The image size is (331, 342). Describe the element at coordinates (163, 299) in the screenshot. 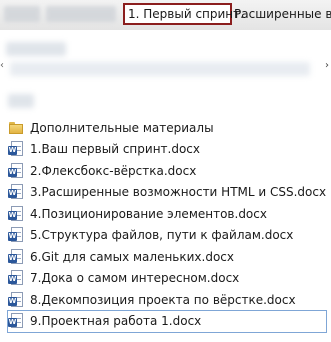

I see `file-name: 8.Декомпозиция проекта по вёрстке.docx` at that location.